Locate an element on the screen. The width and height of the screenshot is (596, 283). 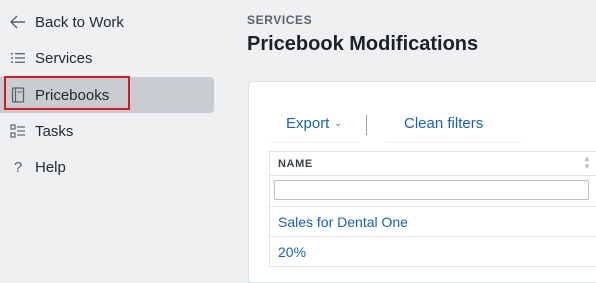
page-title: Pricebook Modifications is located at coordinates (363, 44).